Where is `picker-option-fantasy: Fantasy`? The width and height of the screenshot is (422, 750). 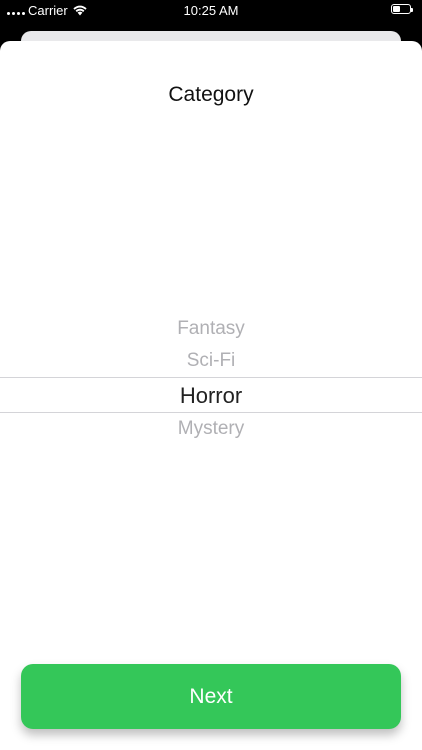 picker-option-fantasy: Fantasy is located at coordinates (211, 329).